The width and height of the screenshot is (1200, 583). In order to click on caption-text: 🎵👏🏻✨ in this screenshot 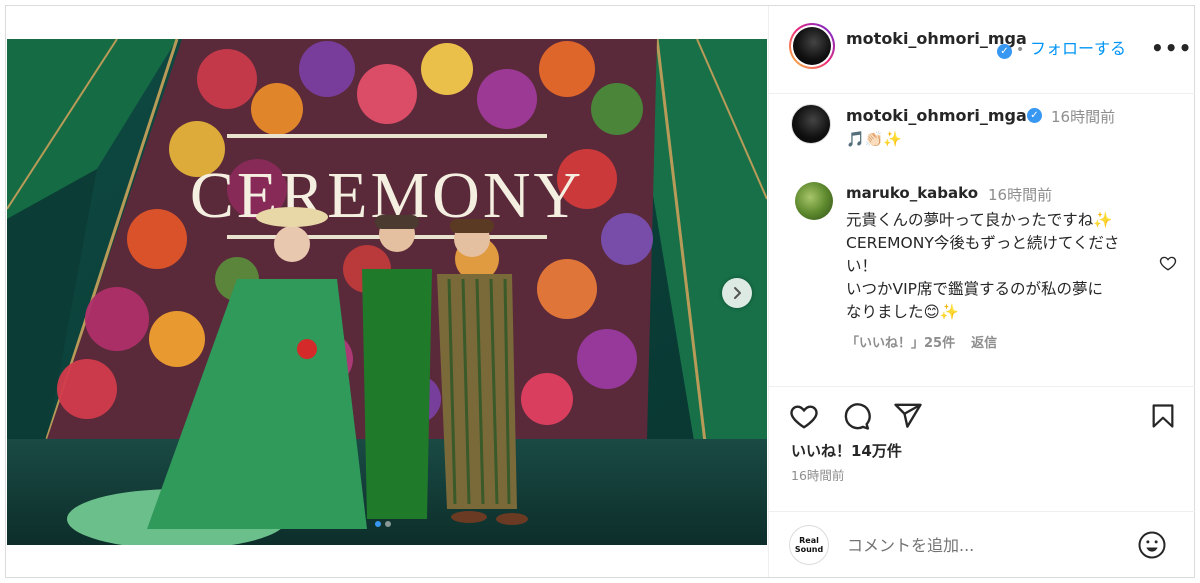, I will do `click(874, 139)`.